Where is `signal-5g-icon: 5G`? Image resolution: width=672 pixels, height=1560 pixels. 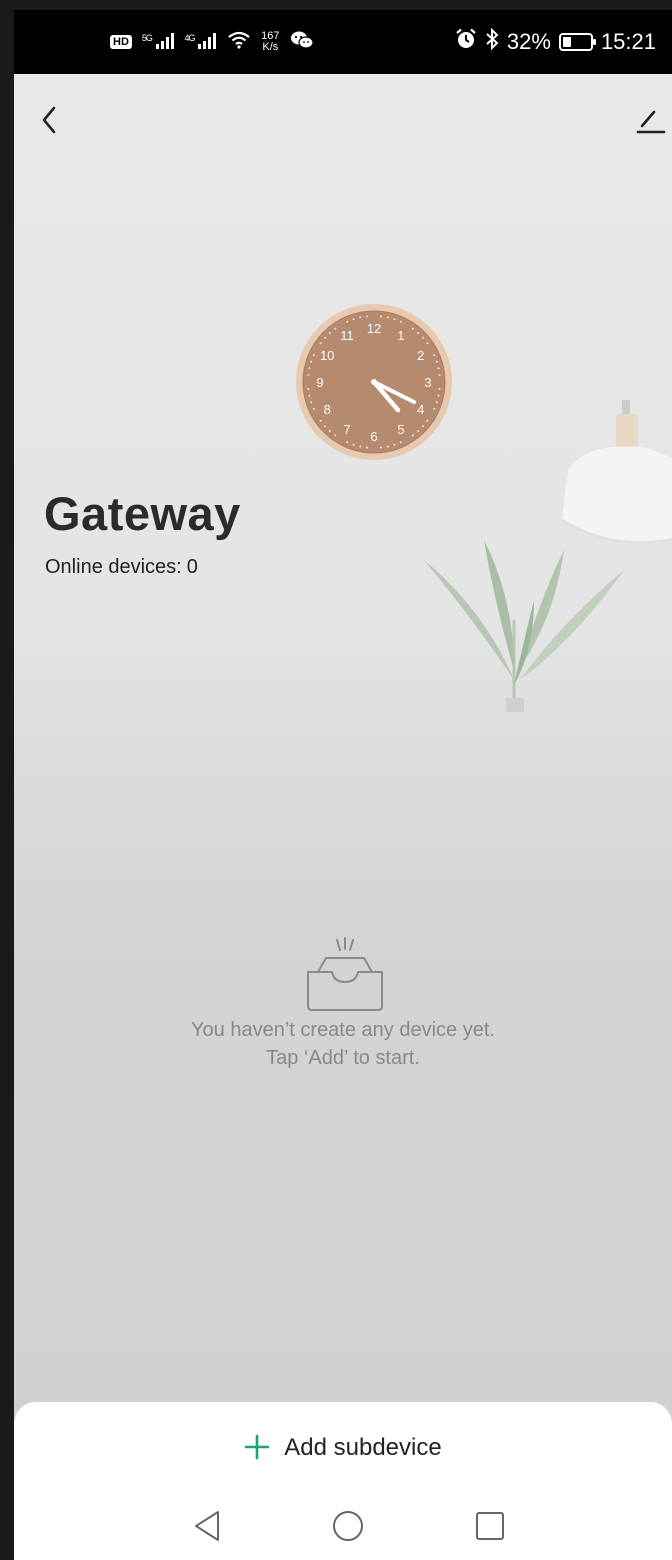
signal-5g-icon: 5G is located at coordinates (158, 42).